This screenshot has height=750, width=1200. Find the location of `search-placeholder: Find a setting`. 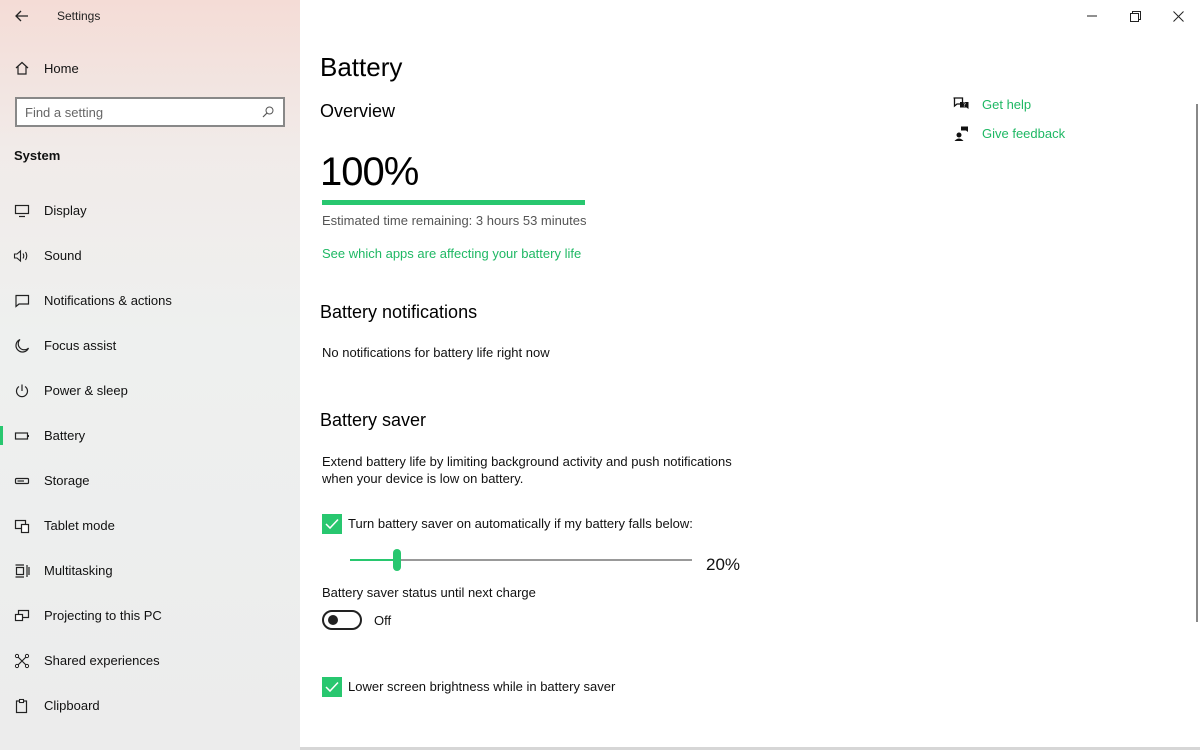

search-placeholder: Find a setting is located at coordinates (64, 112).